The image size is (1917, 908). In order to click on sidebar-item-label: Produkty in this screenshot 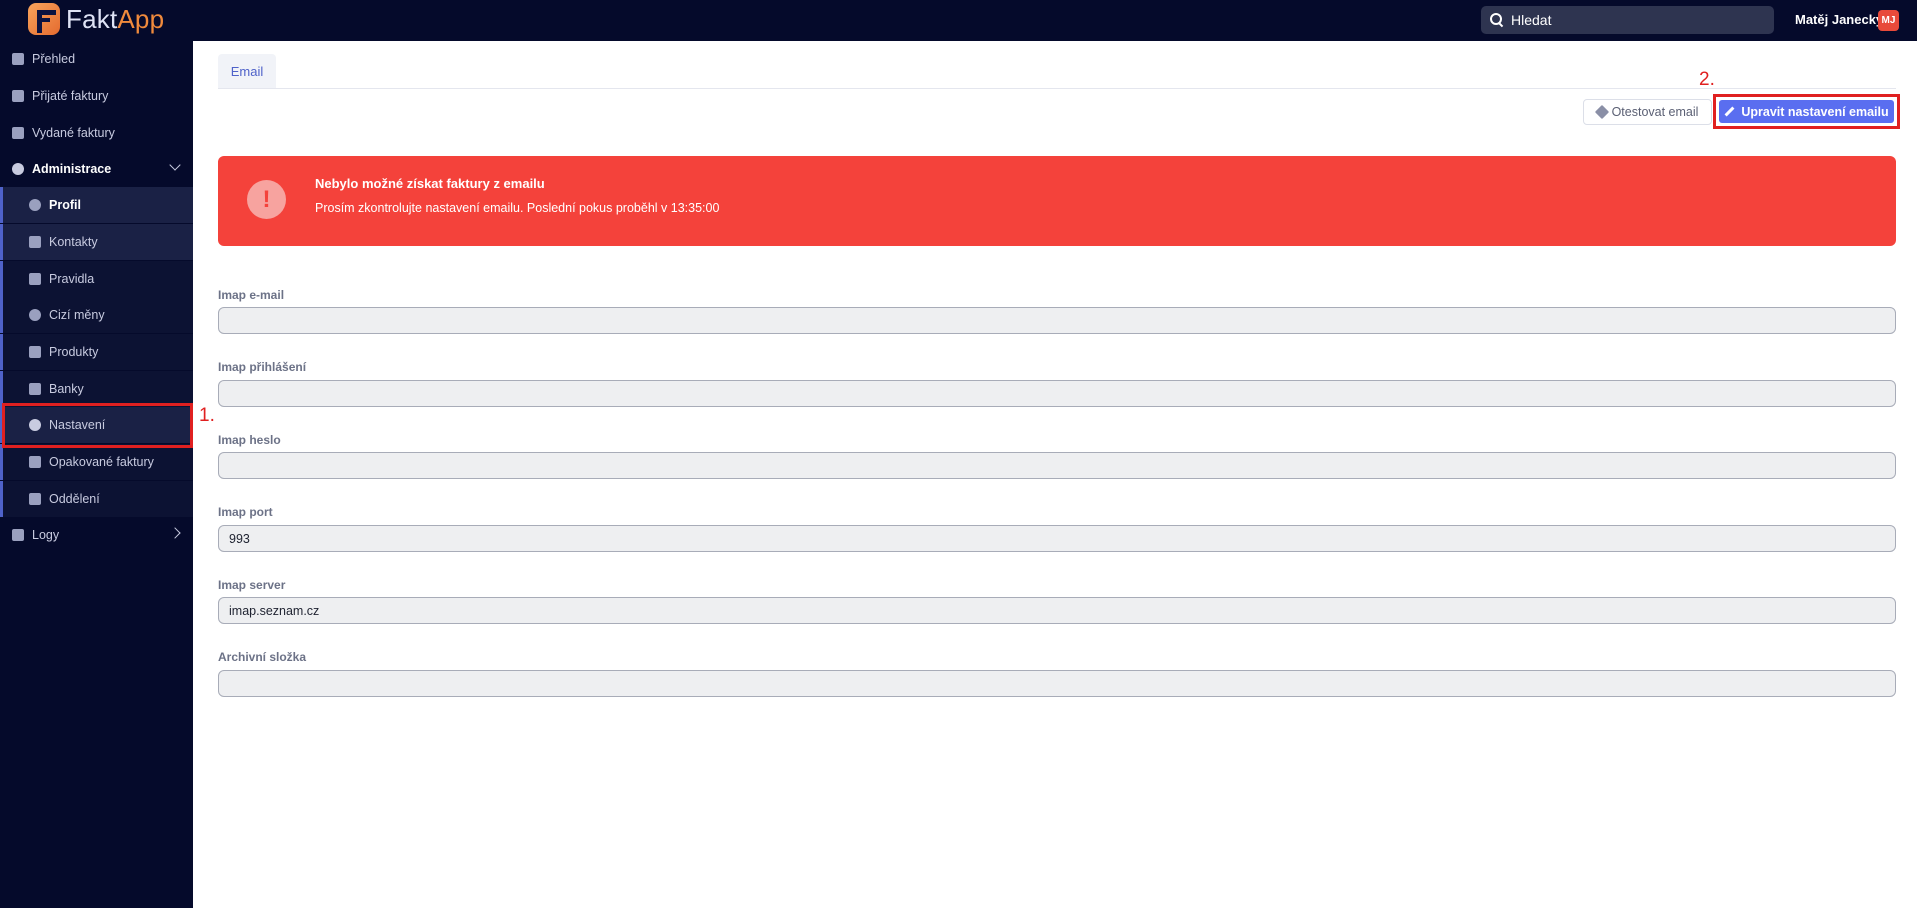, I will do `click(74, 352)`.